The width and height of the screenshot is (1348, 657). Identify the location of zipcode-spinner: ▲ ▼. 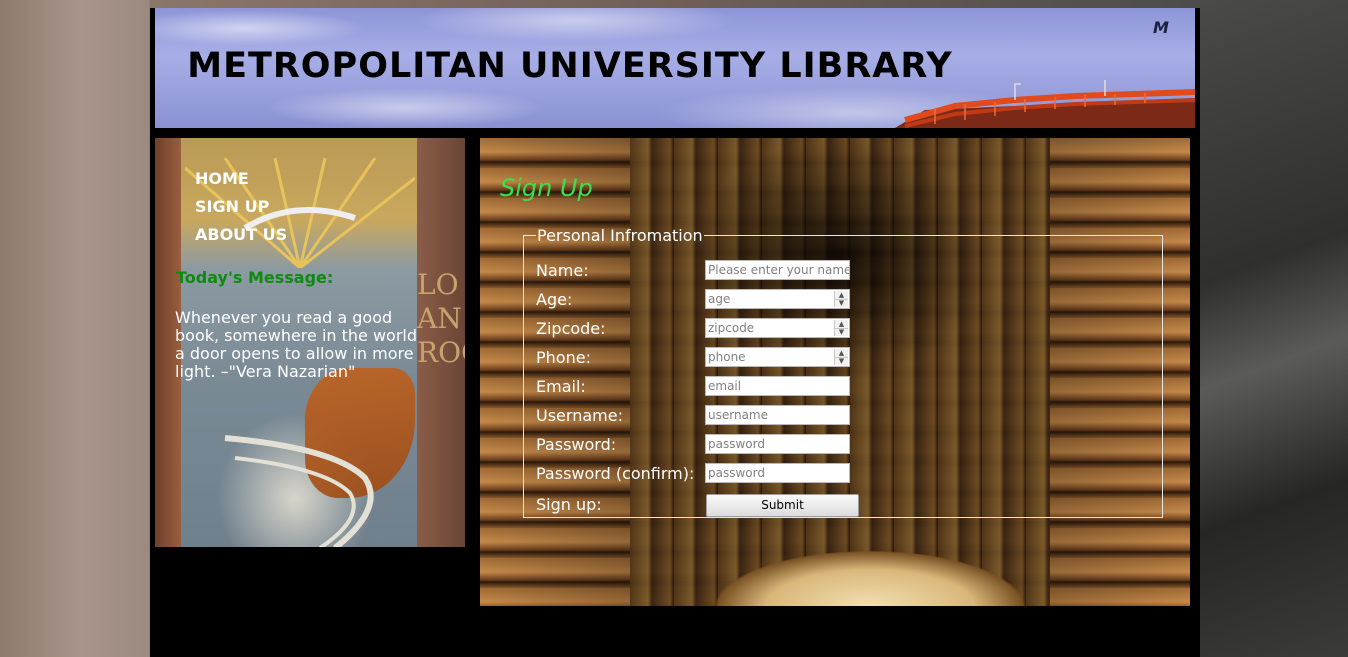
(841, 328).